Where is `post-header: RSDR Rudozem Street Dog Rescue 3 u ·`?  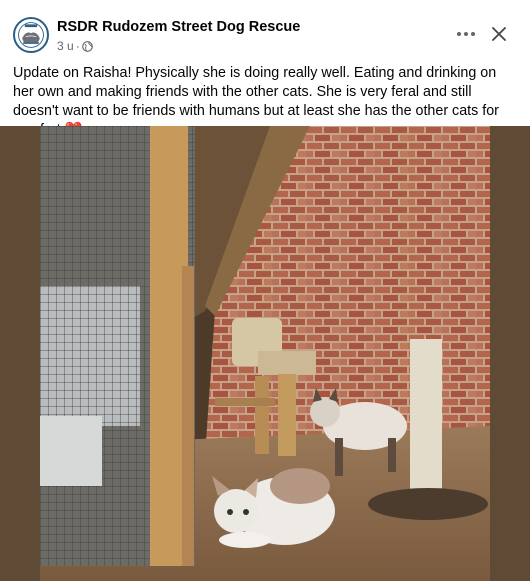
post-header: RSDR Rudozem Street Dog Rescue 3 u · is located at coordinates (265, 30).